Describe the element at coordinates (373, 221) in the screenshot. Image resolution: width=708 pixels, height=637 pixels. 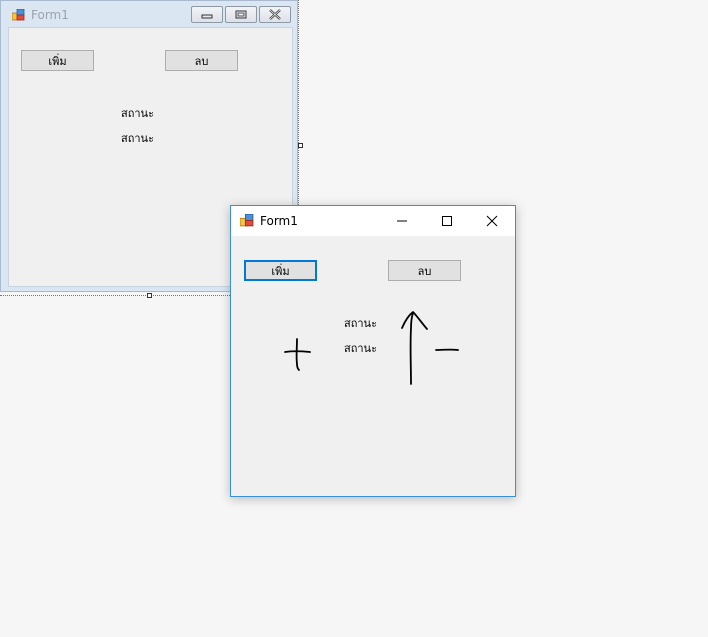
I see `running-title-bar: Form1` at that location.